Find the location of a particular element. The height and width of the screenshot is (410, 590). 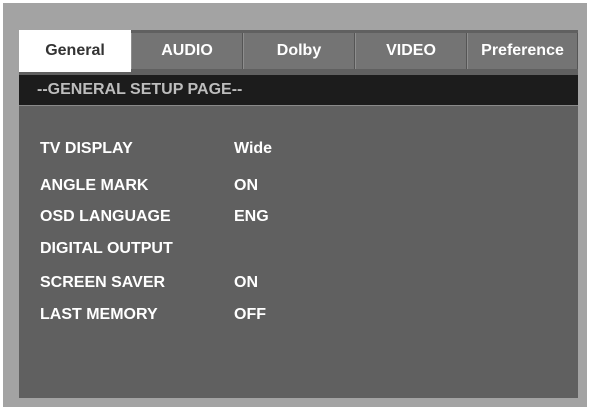

setting-label: ANGLE MARK is located at coordinates (94, 185).